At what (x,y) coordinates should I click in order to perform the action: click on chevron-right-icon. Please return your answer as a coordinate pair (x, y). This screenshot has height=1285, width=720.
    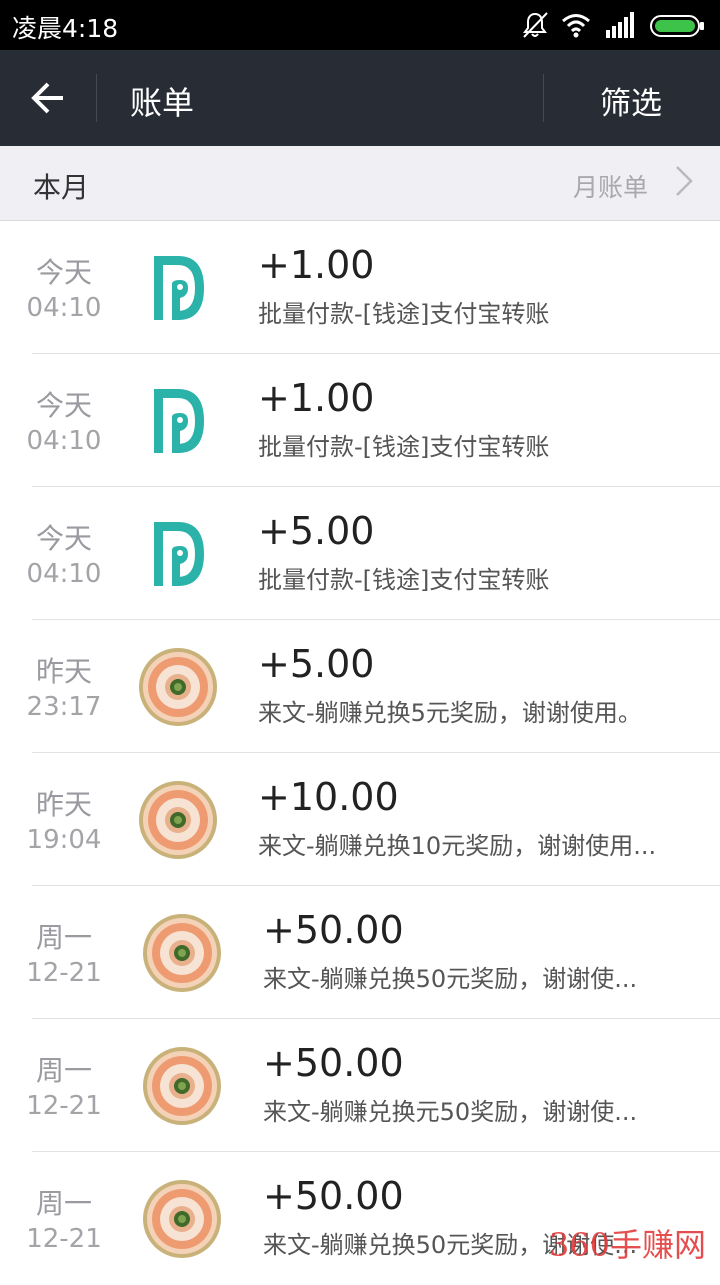
    Looking at the image, I should click on (684, 181).